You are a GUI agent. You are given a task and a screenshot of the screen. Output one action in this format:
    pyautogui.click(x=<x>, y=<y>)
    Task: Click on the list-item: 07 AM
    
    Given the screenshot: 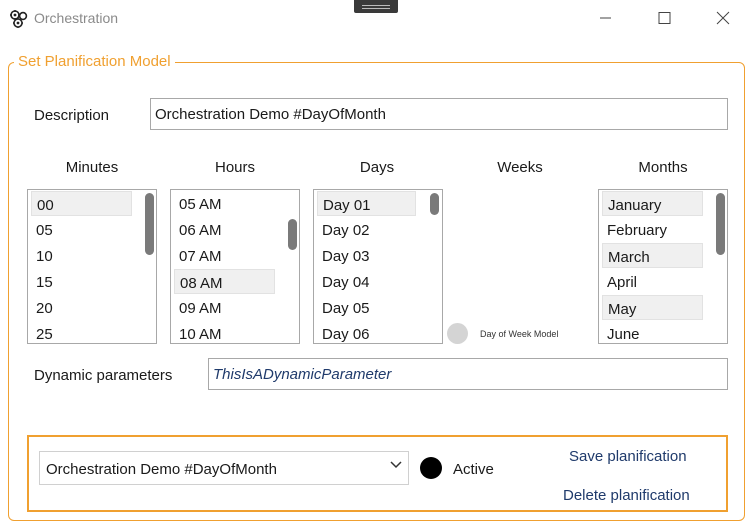 What is the action you would take?
    pyautogui.click(x=224, y=255)
    